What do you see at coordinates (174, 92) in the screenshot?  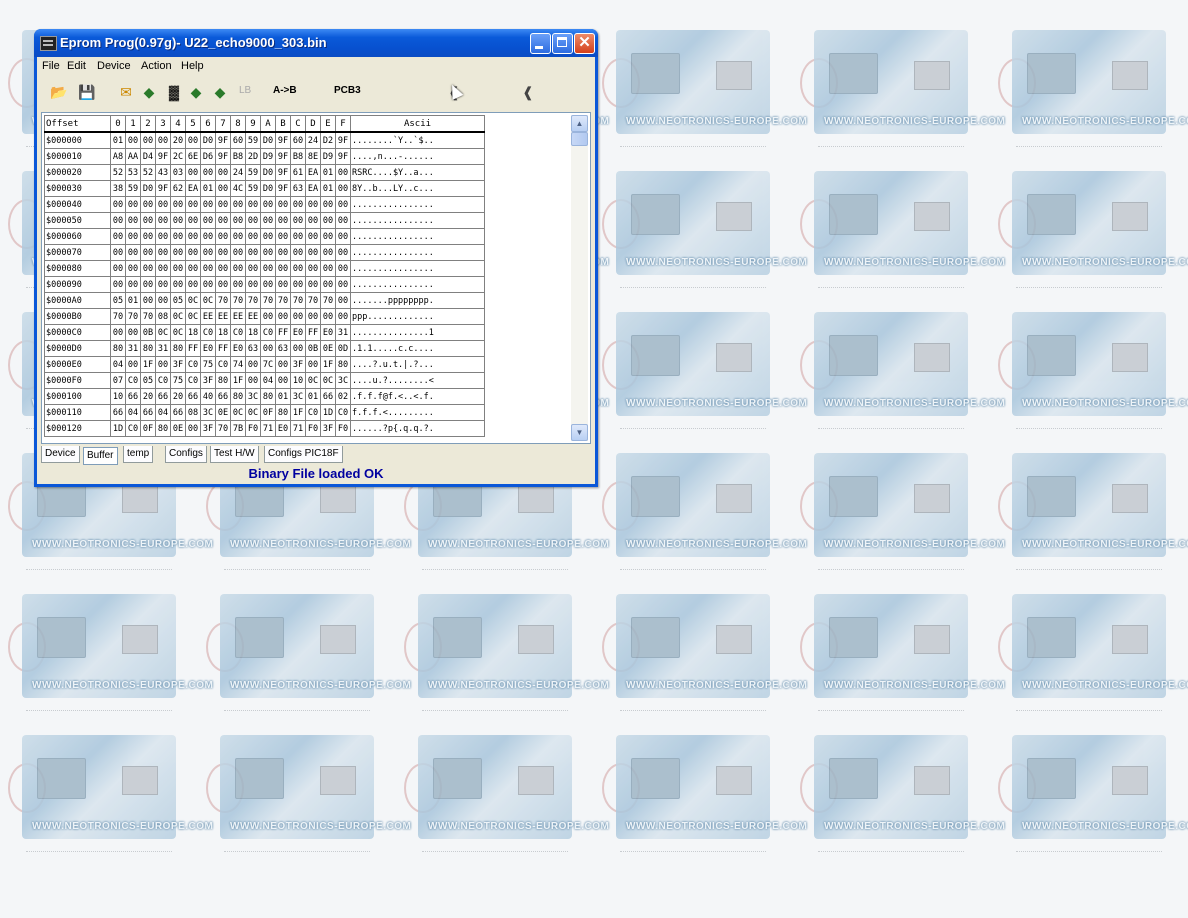 I see `erase-icon: ▓` at bounding box center [174, 92].